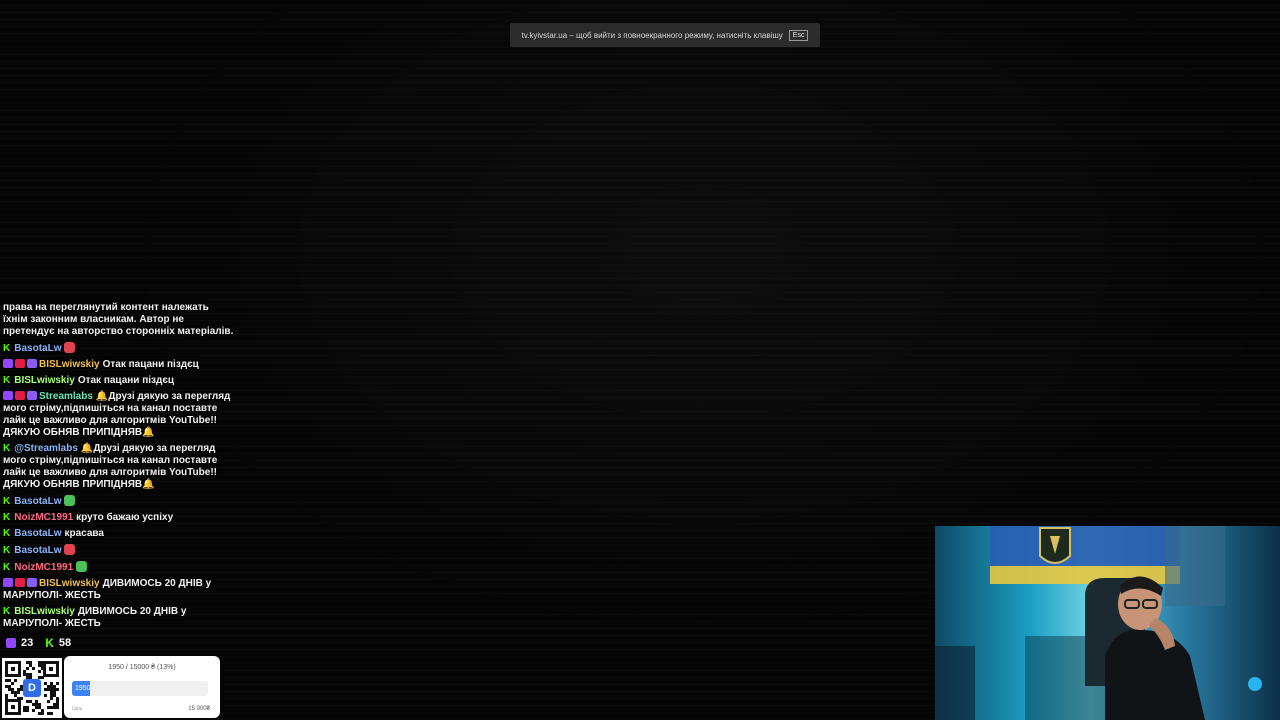 Image resolution: width=1280 pixels, height=720 pixels. Describe the element at coordinates (119, 534) in the screenshot. I see `chat-message: K BasotaLw красава` at that location.